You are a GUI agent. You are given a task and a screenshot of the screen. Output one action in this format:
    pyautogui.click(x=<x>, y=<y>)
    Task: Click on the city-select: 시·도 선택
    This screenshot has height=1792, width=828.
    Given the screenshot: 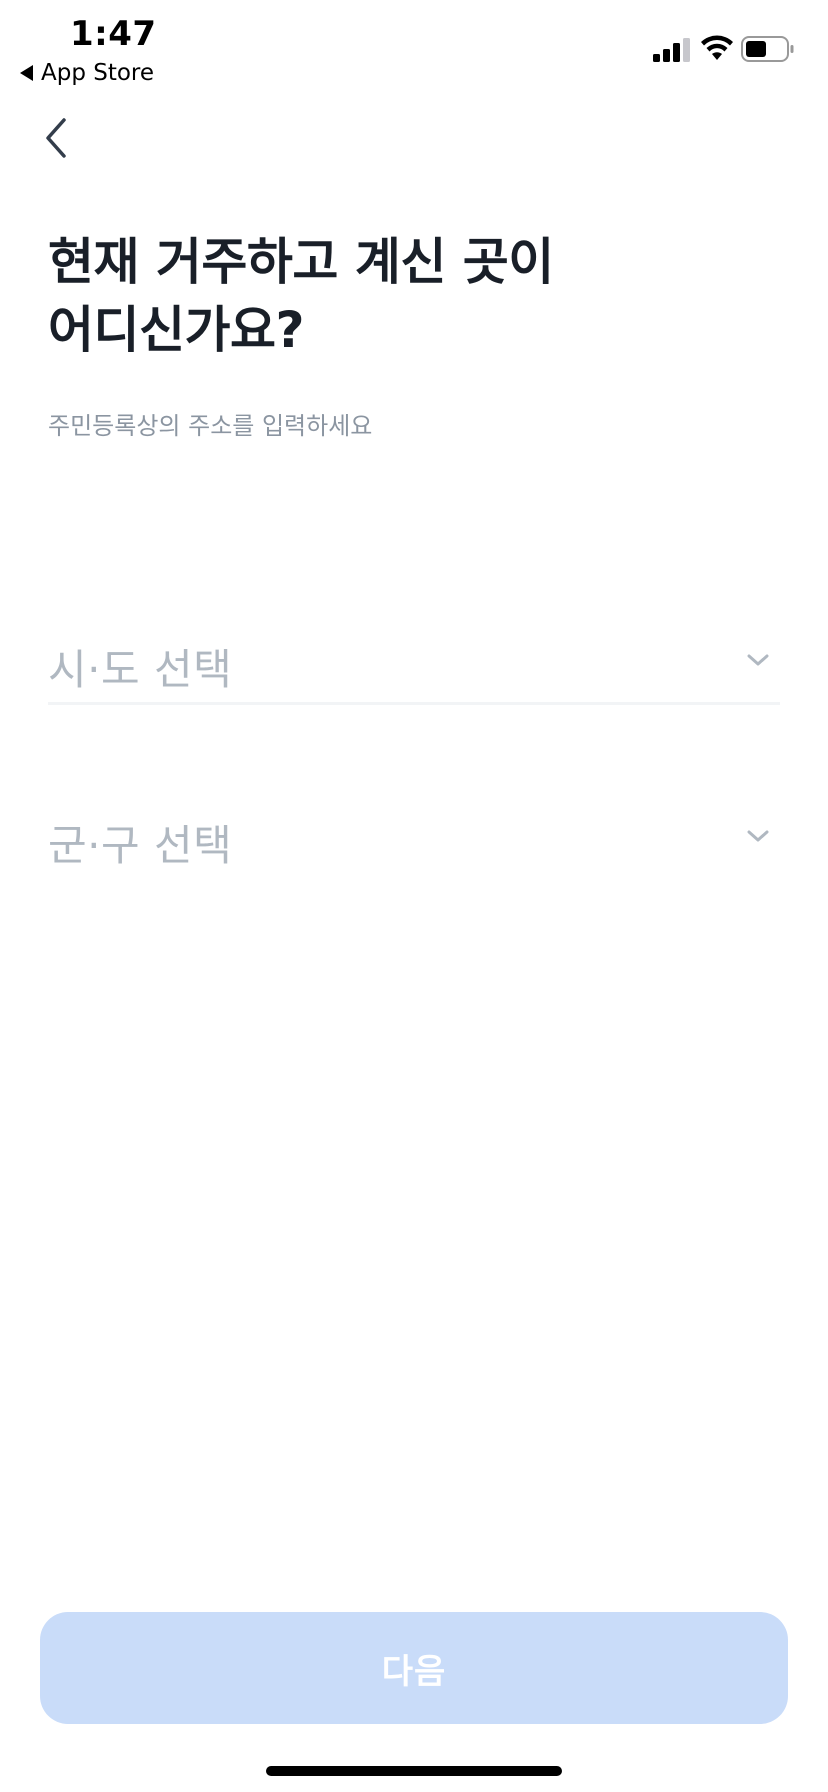 What is the action you would take?
    pyautogui.click(x=414, y=663)
    